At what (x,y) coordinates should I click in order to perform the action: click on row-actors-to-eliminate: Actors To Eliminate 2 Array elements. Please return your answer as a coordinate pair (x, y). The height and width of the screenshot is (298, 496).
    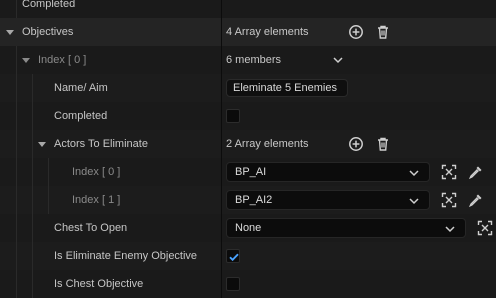
    Looking at the image, I should click on (248, 144).